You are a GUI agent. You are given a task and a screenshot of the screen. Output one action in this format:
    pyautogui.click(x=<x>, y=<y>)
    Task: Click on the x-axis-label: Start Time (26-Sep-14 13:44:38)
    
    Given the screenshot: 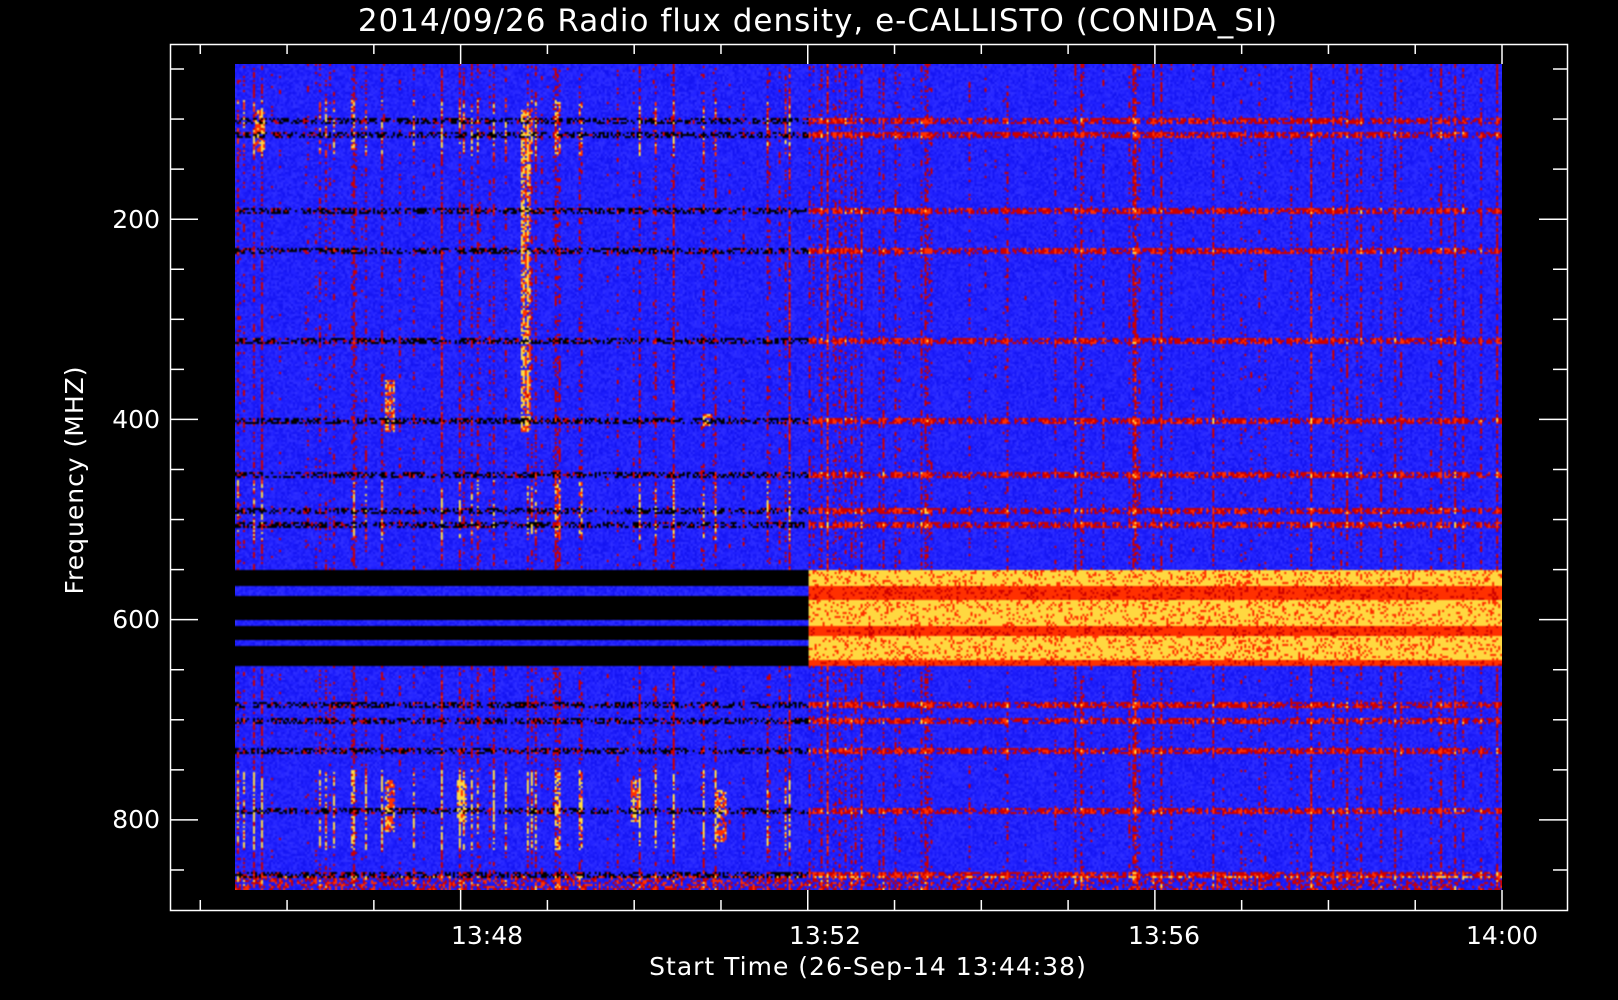 What is the action you would take?
    pyautogui.click(x=868, y=966)
    